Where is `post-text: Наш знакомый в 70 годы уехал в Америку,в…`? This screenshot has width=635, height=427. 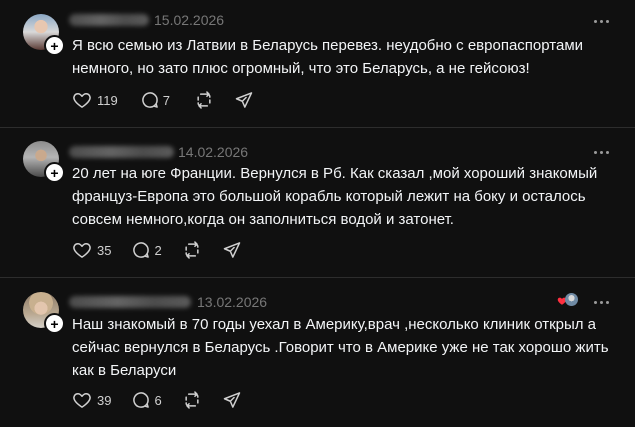 post-text: Наш знакомый в 70 годы уехал в Америку,в… is located at coordinates (340, 347).